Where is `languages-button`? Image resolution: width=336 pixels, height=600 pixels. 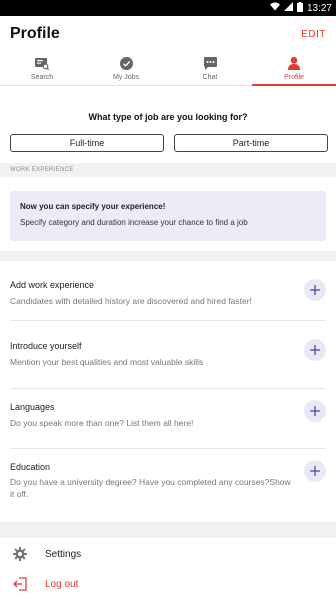 languages-button is located at coordinates (315, 411).